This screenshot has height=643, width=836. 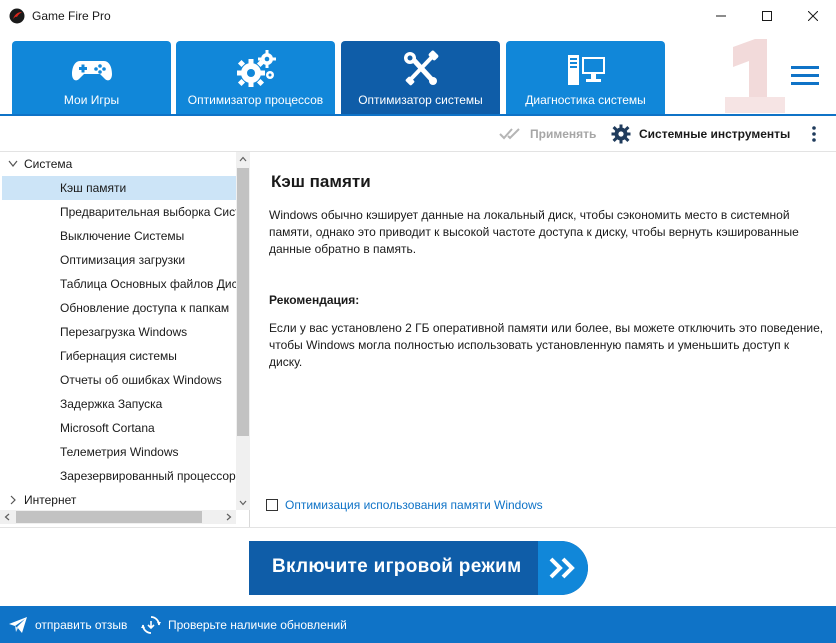 I want to click on tree-item: Обновление доступа к папкам, so click(x=119, y=308).